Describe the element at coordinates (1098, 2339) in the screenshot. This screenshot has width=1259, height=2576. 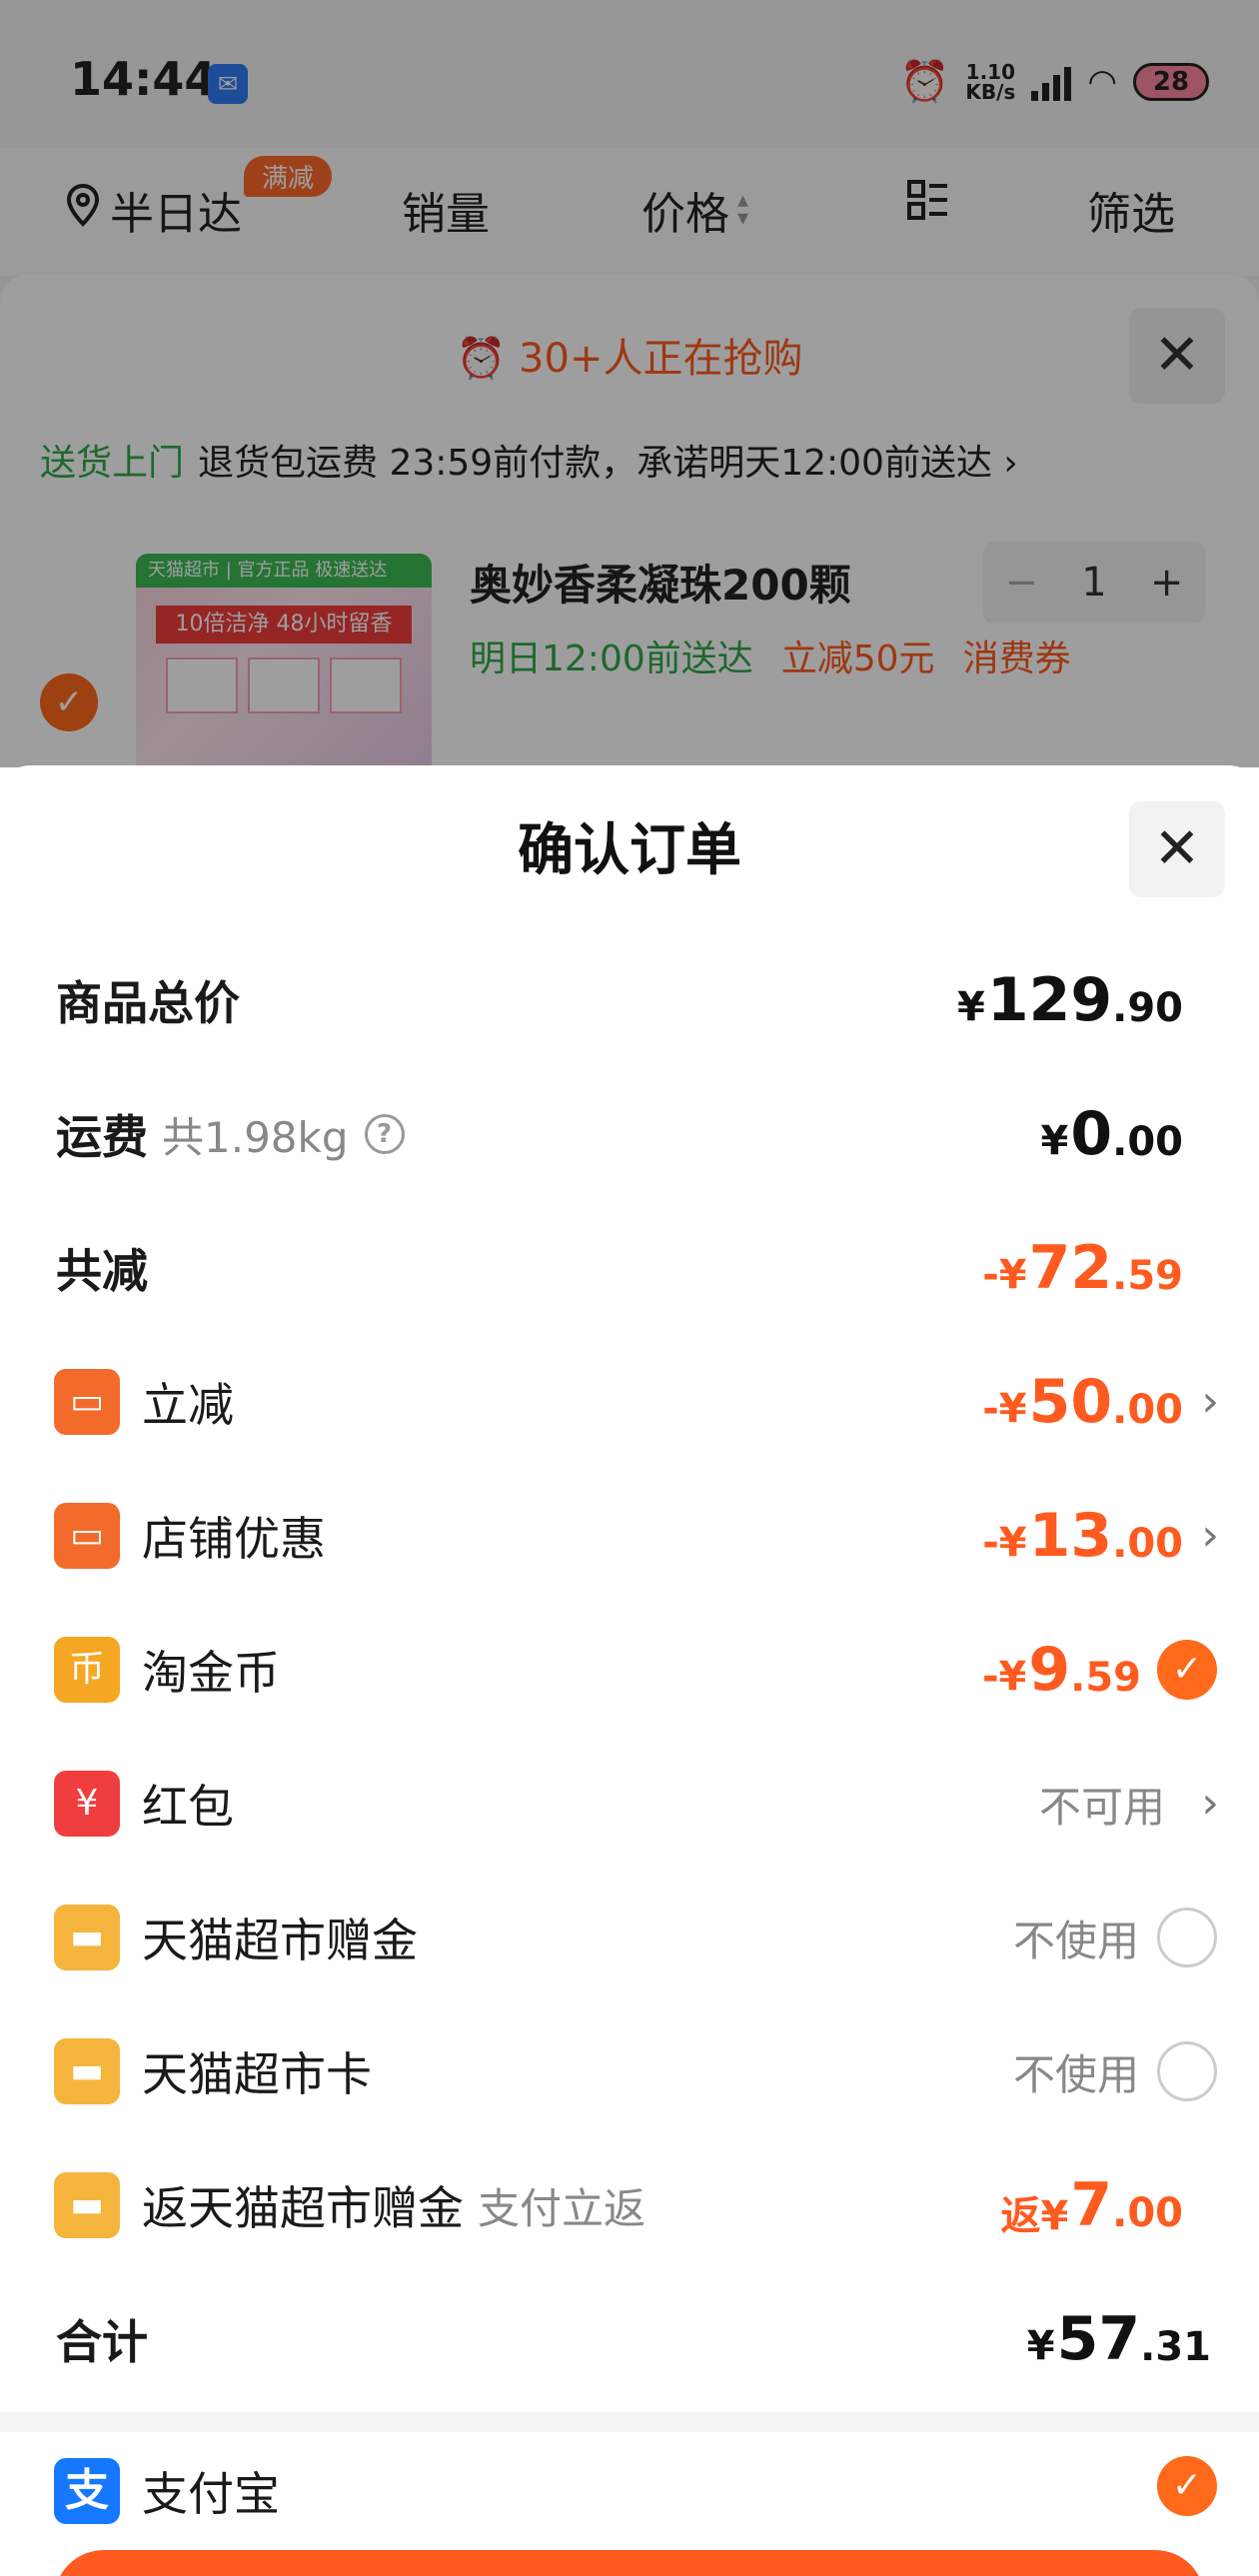
I see `amount-int: 57` at that location.